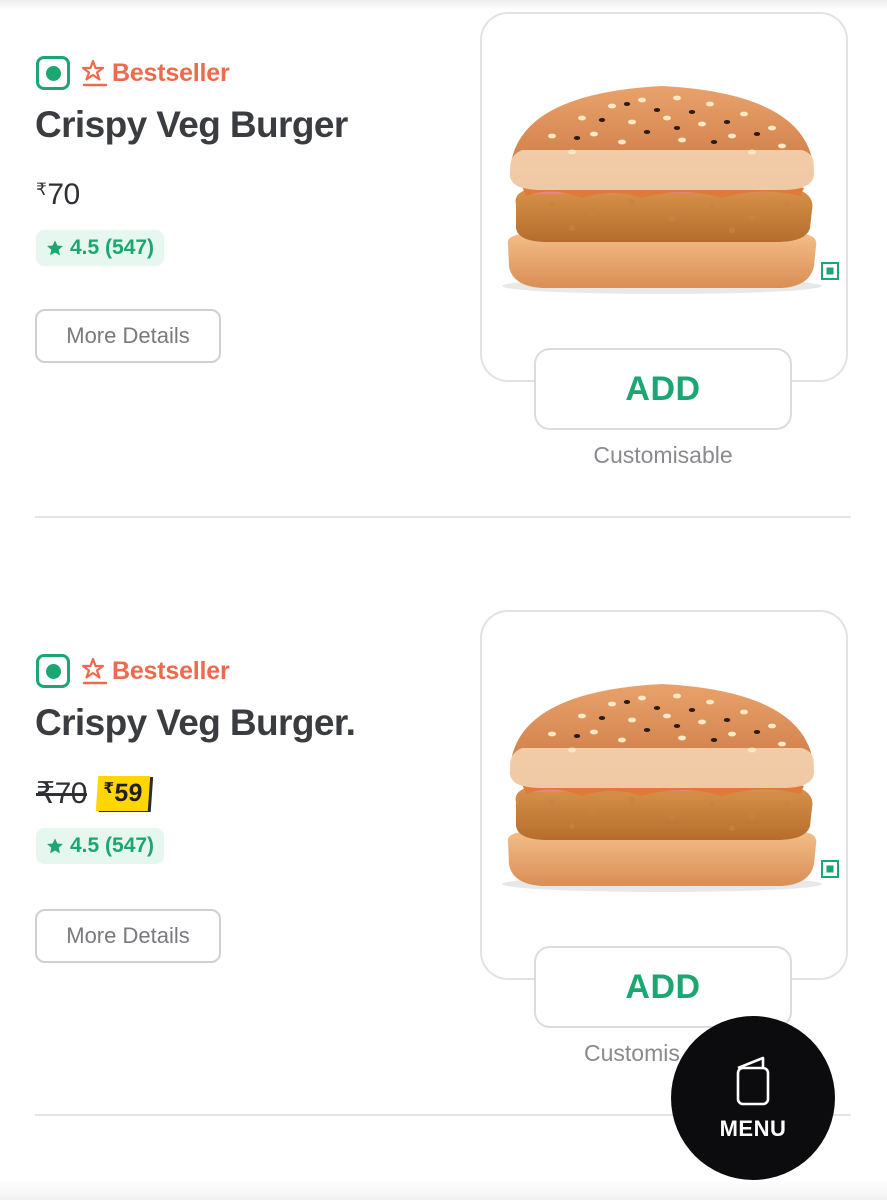  I want to click on item-price: ₹70, so click(58, 195).